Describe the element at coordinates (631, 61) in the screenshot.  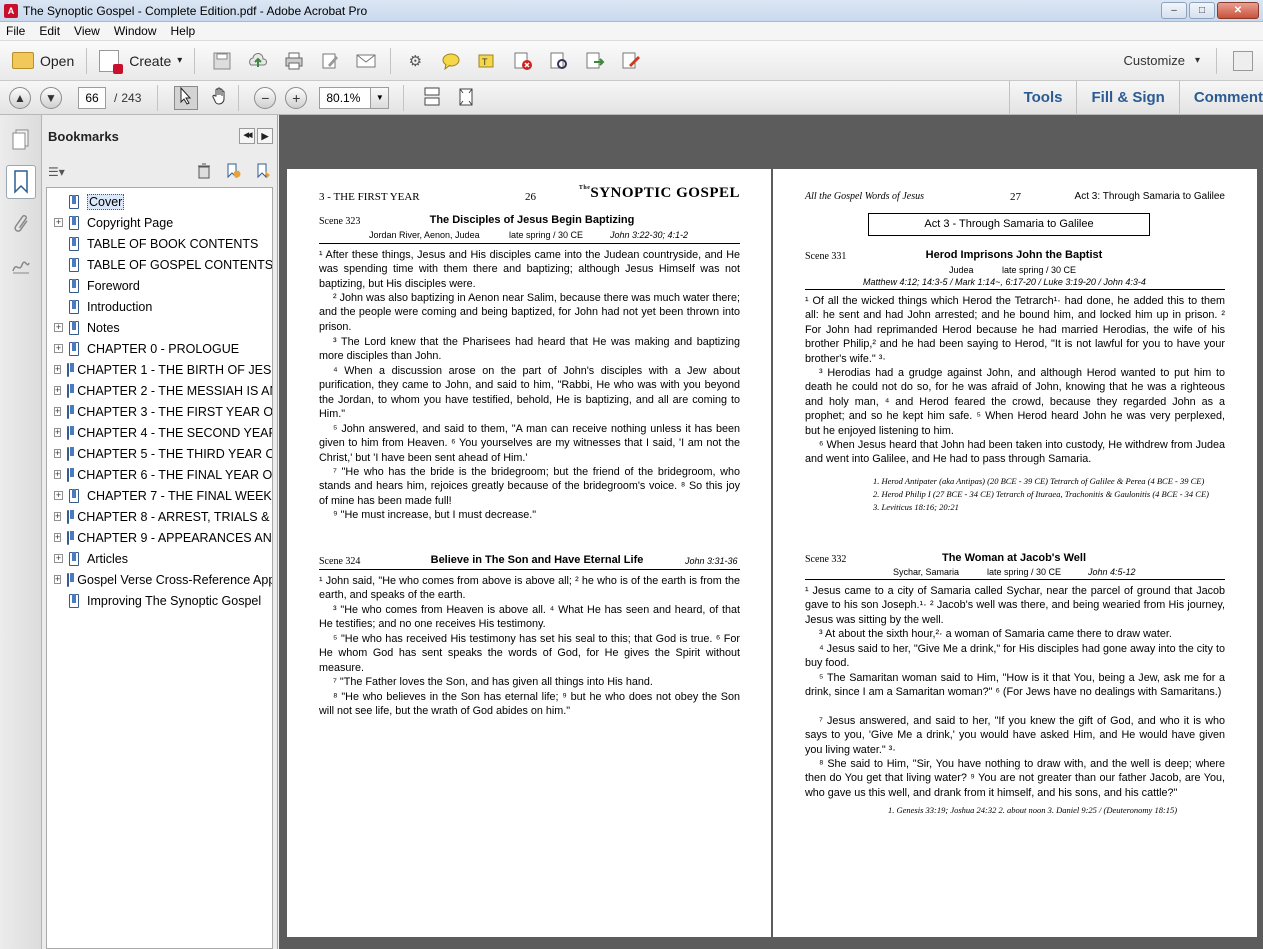
I see `sign-icon` at that location.